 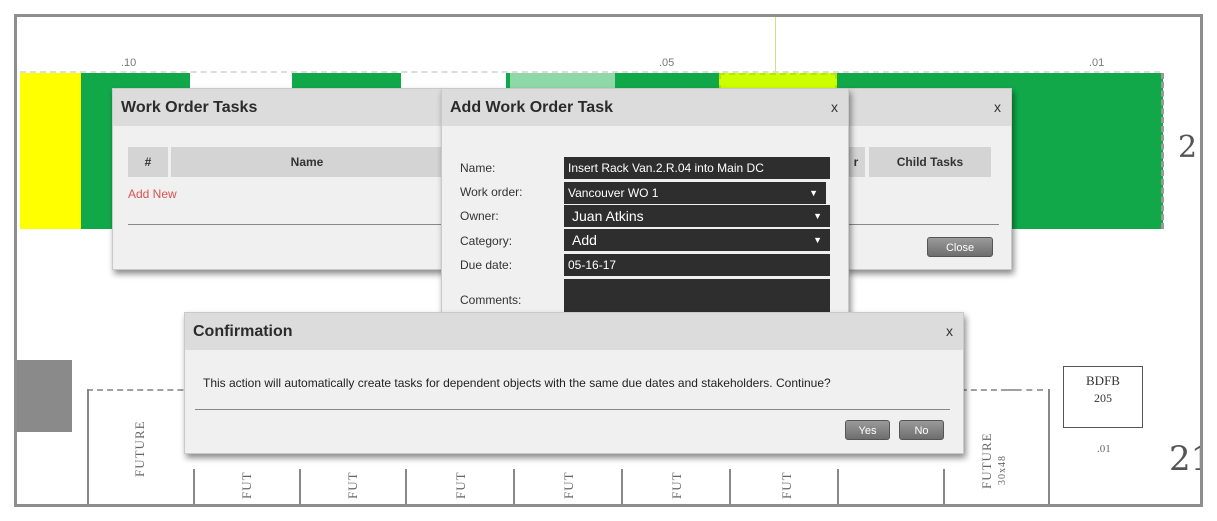 I want to click on row-top-dash, so click(x=590, y=72).